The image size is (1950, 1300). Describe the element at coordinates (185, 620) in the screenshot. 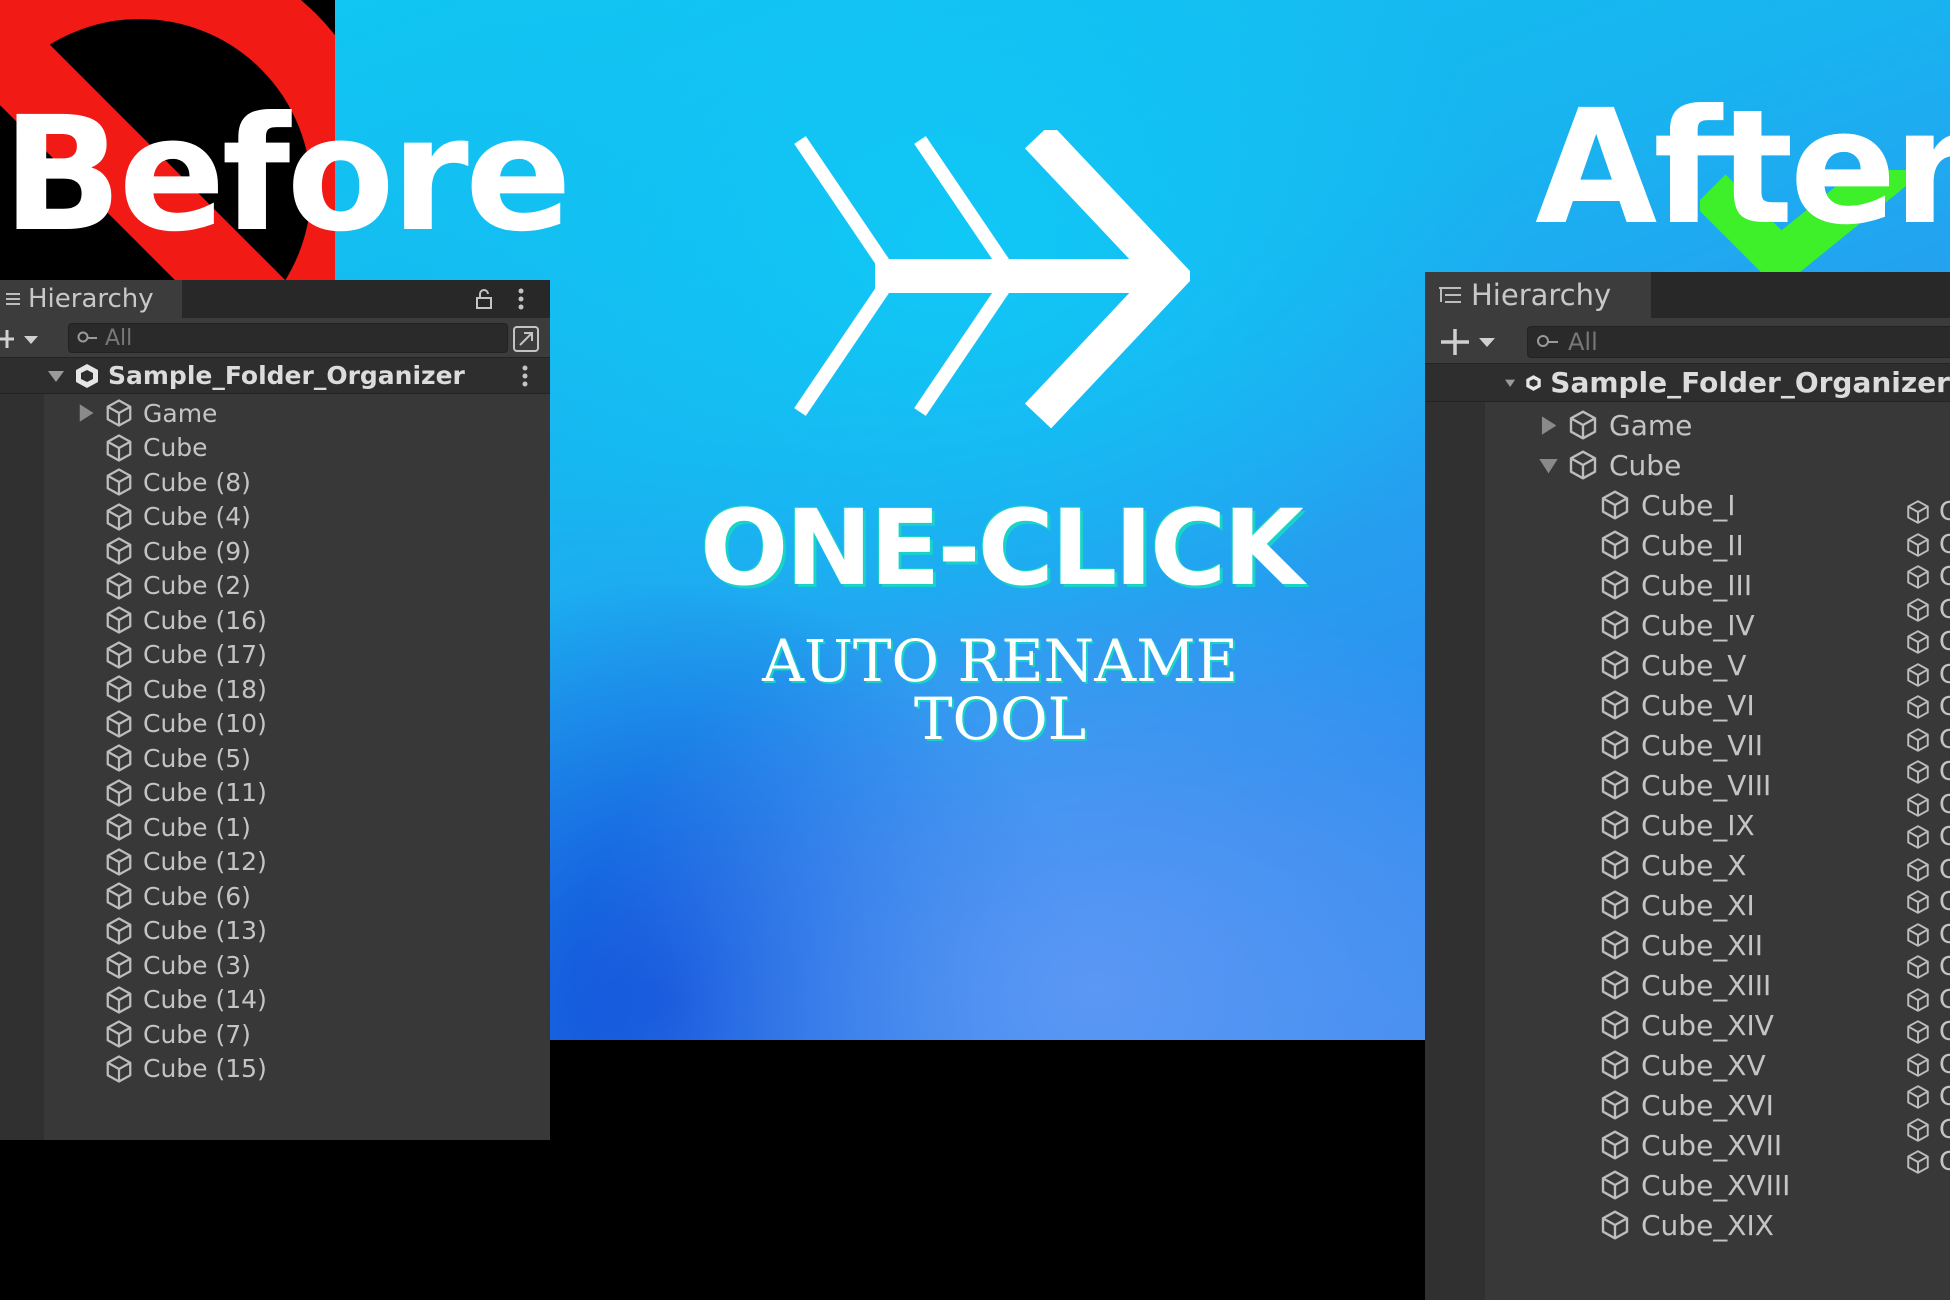

I see `list-item: Cube (16)` at that location.